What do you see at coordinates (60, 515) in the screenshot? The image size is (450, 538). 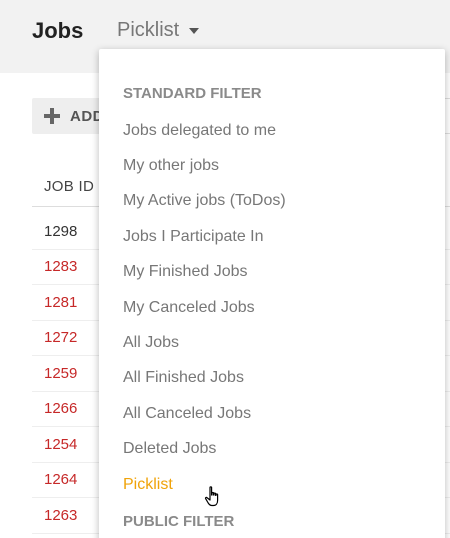 I see `job-id-link: 1263` at bounding box center [60, 515].